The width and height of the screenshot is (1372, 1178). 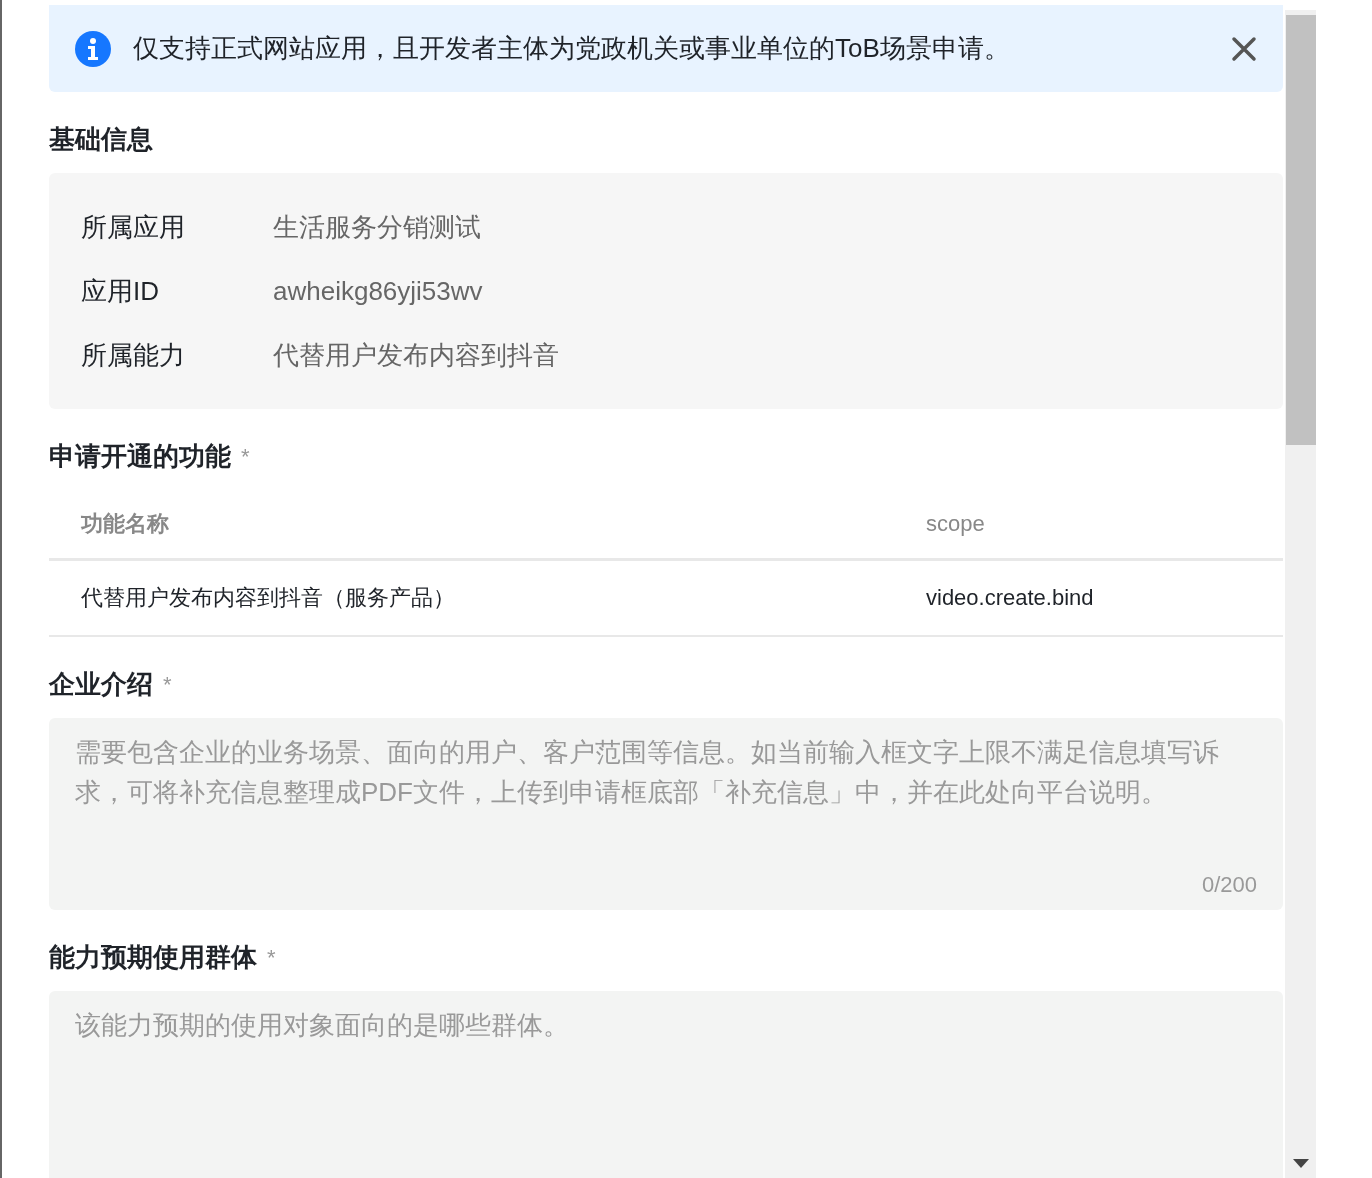 I want to click on section-title: 企业介绍, so click(x=101, y=684).